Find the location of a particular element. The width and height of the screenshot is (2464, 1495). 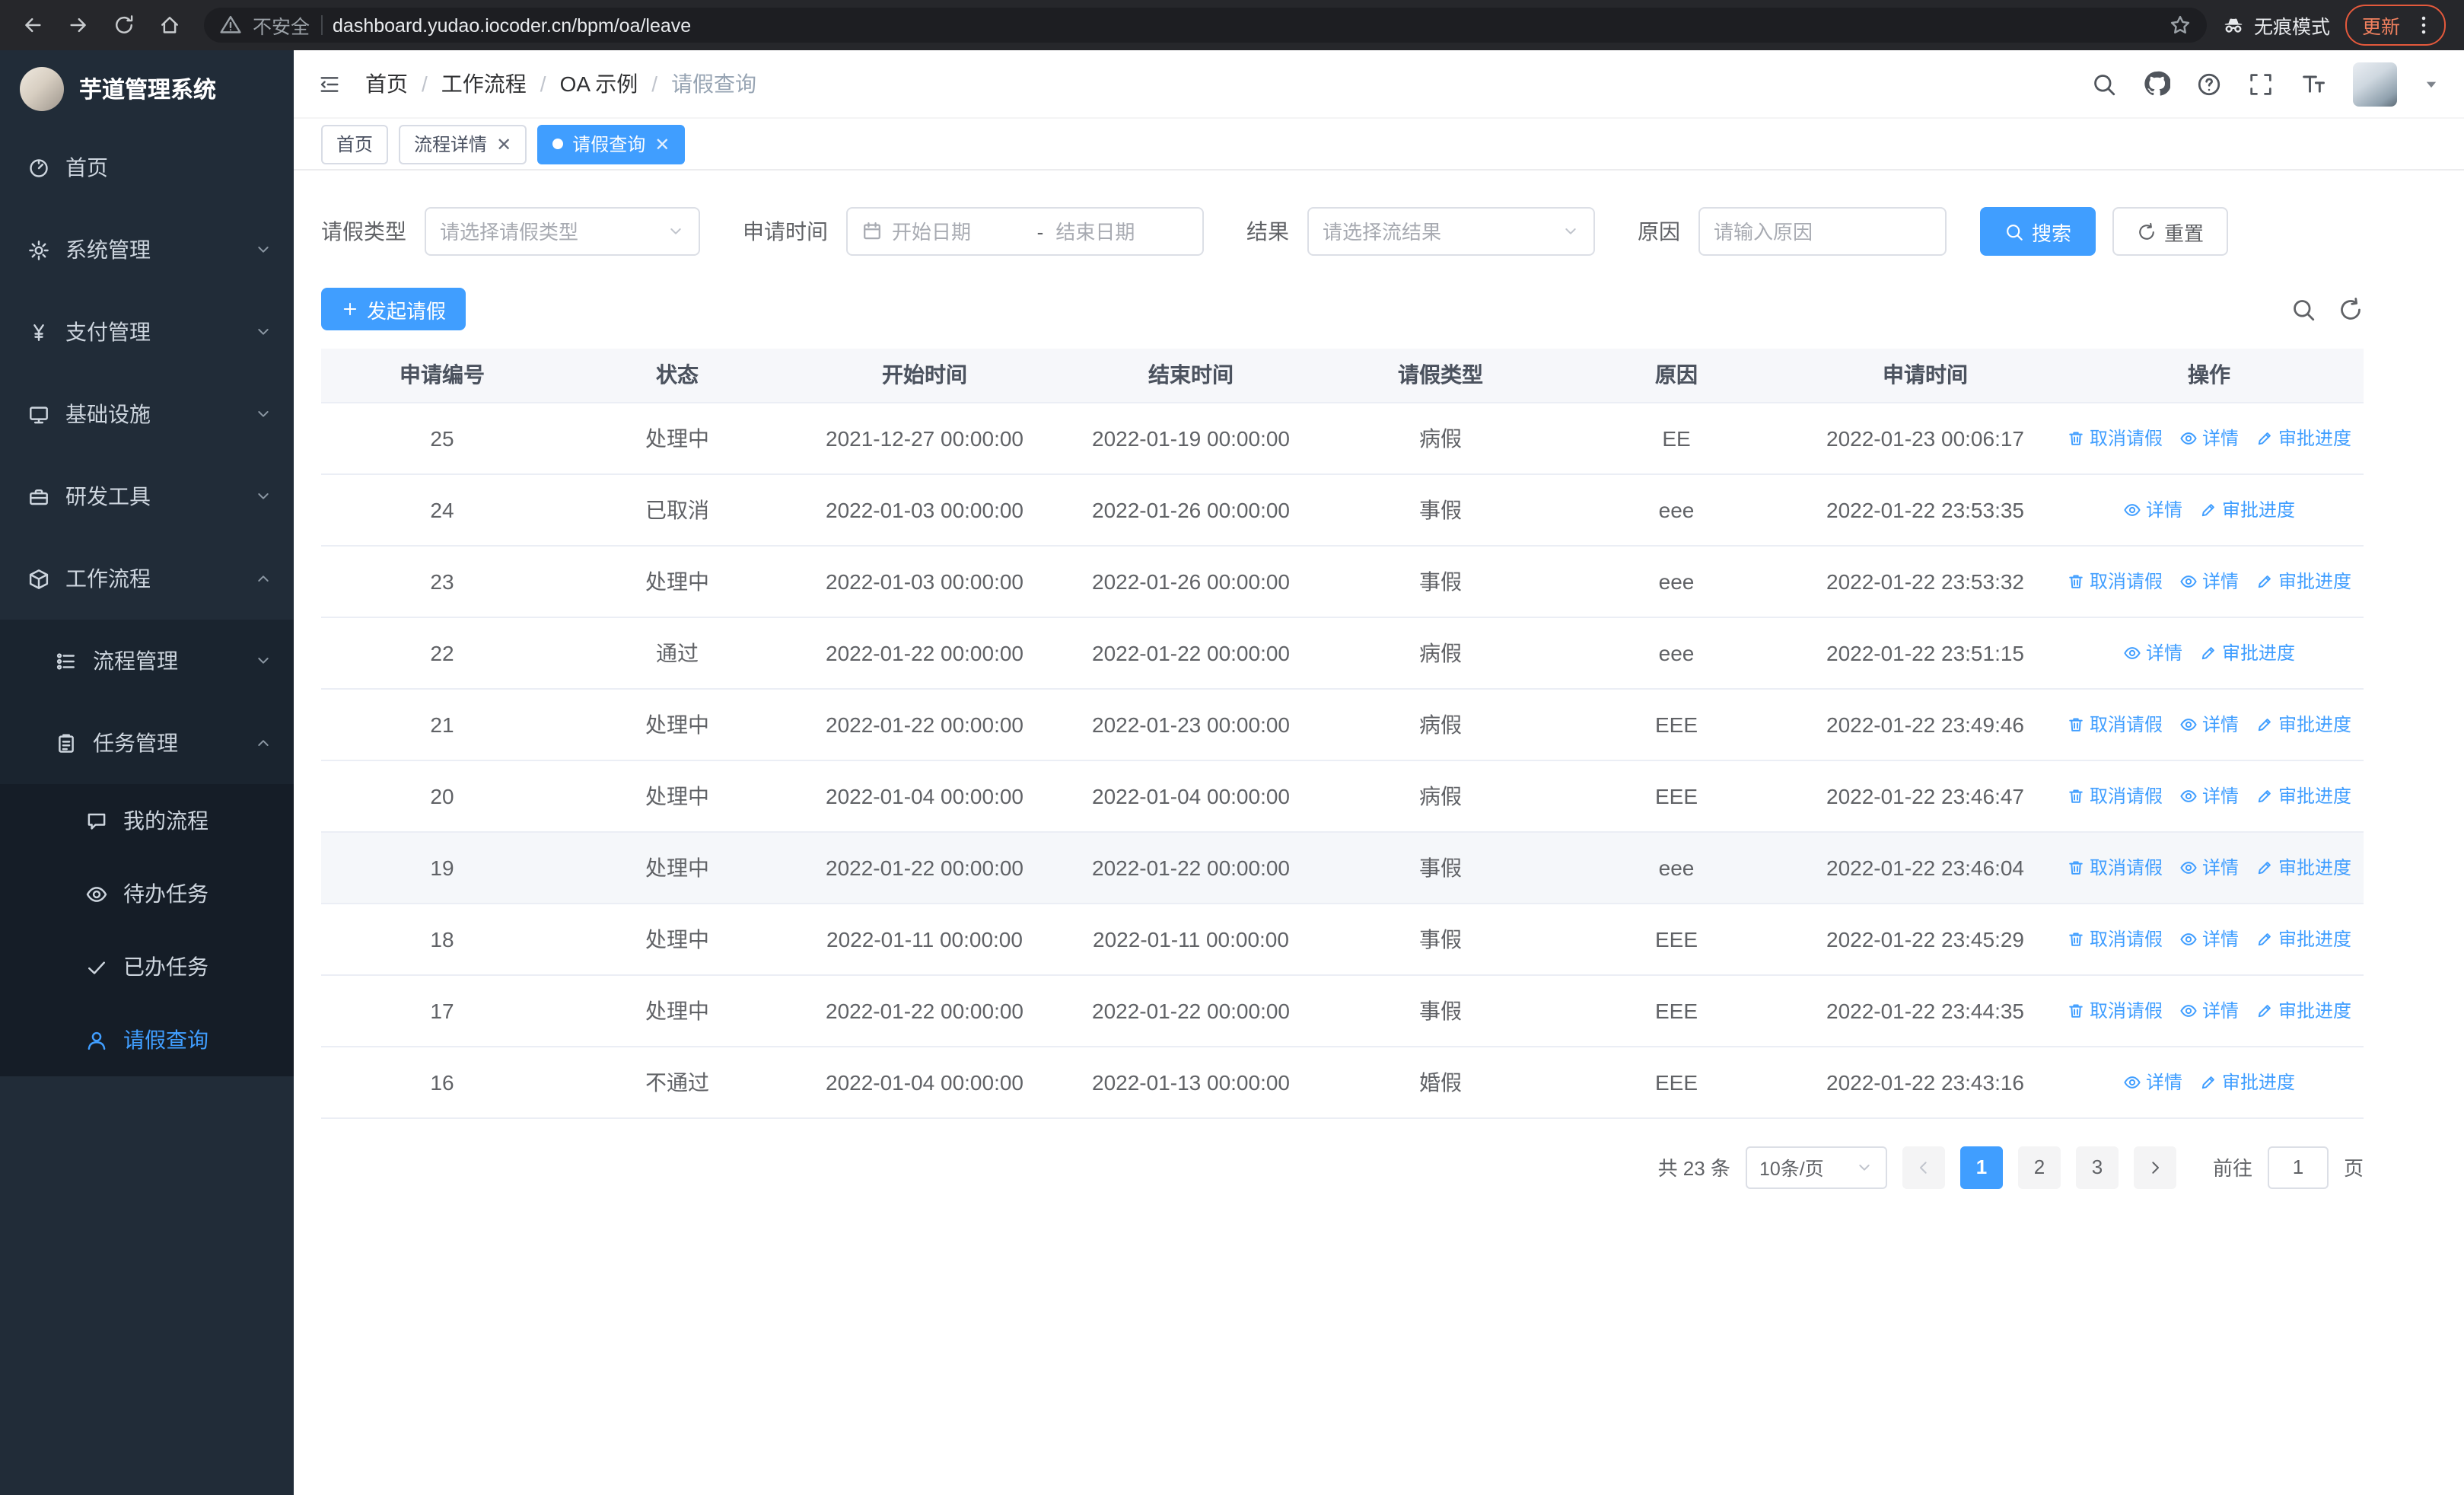

sidebar-item-home: 首页 is located at coordinates (147, 168).